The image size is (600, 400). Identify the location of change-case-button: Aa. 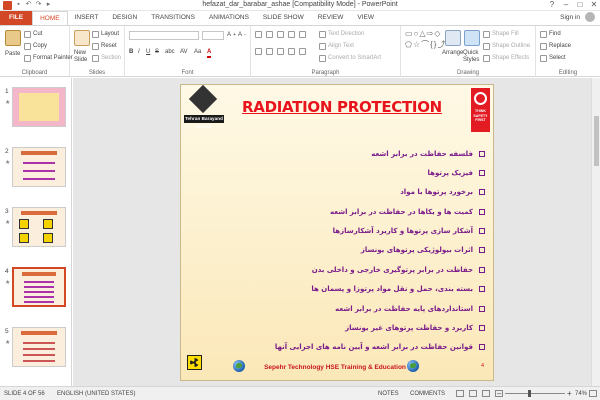
(197, 52).